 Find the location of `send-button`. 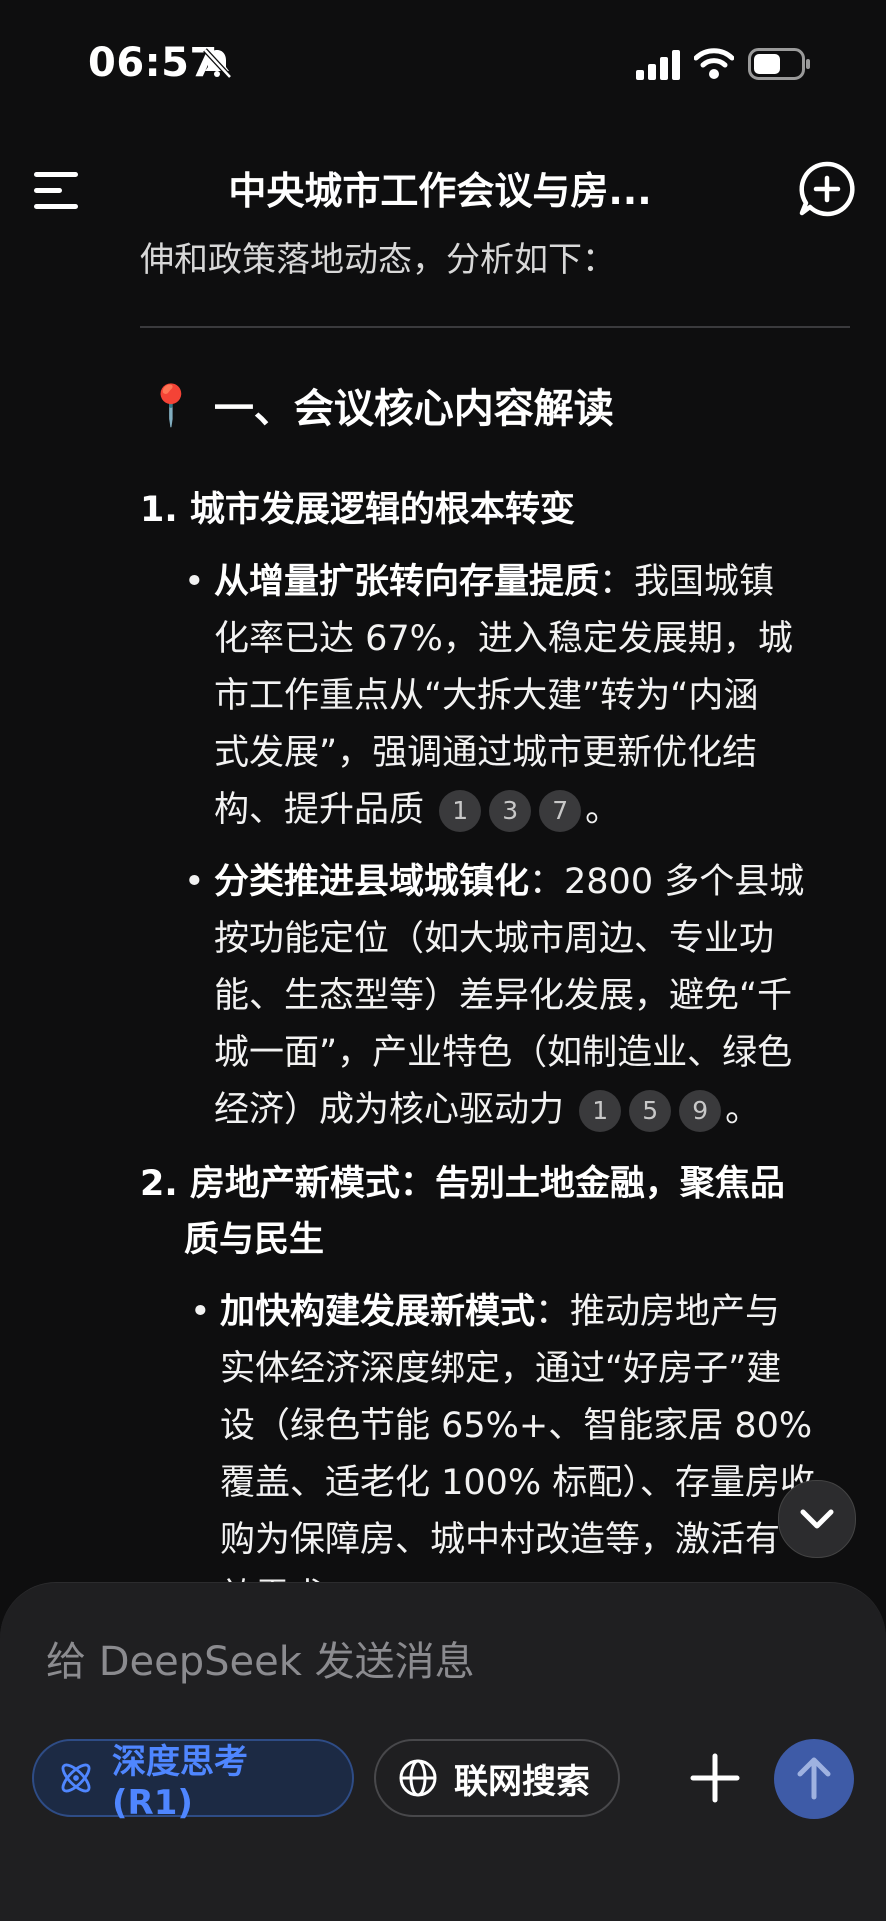

send-button is located at coordinates (814, 1779).